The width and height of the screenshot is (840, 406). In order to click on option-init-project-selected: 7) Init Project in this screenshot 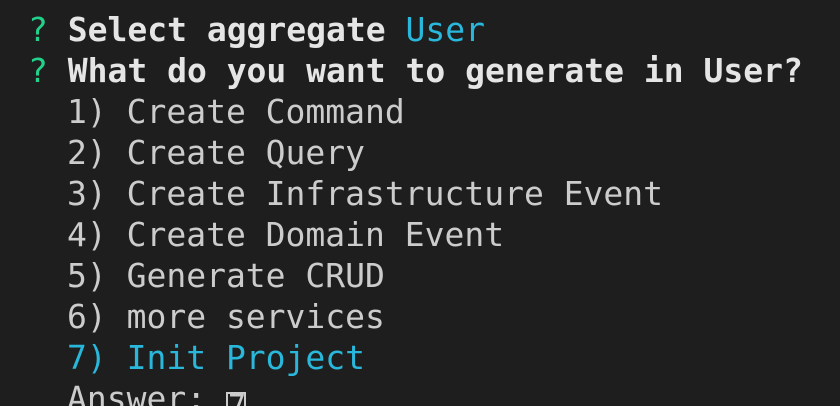, I will do `click(216, 357)`.